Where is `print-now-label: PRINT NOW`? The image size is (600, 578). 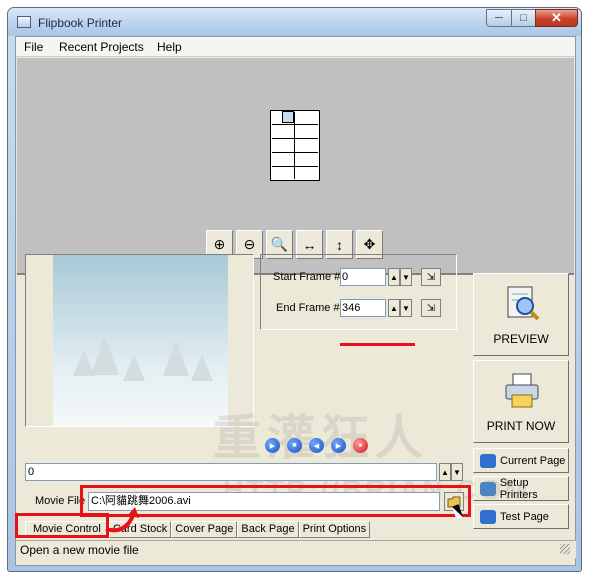
print-now-label: PRINT NOW is located at coordinates (521, 426).